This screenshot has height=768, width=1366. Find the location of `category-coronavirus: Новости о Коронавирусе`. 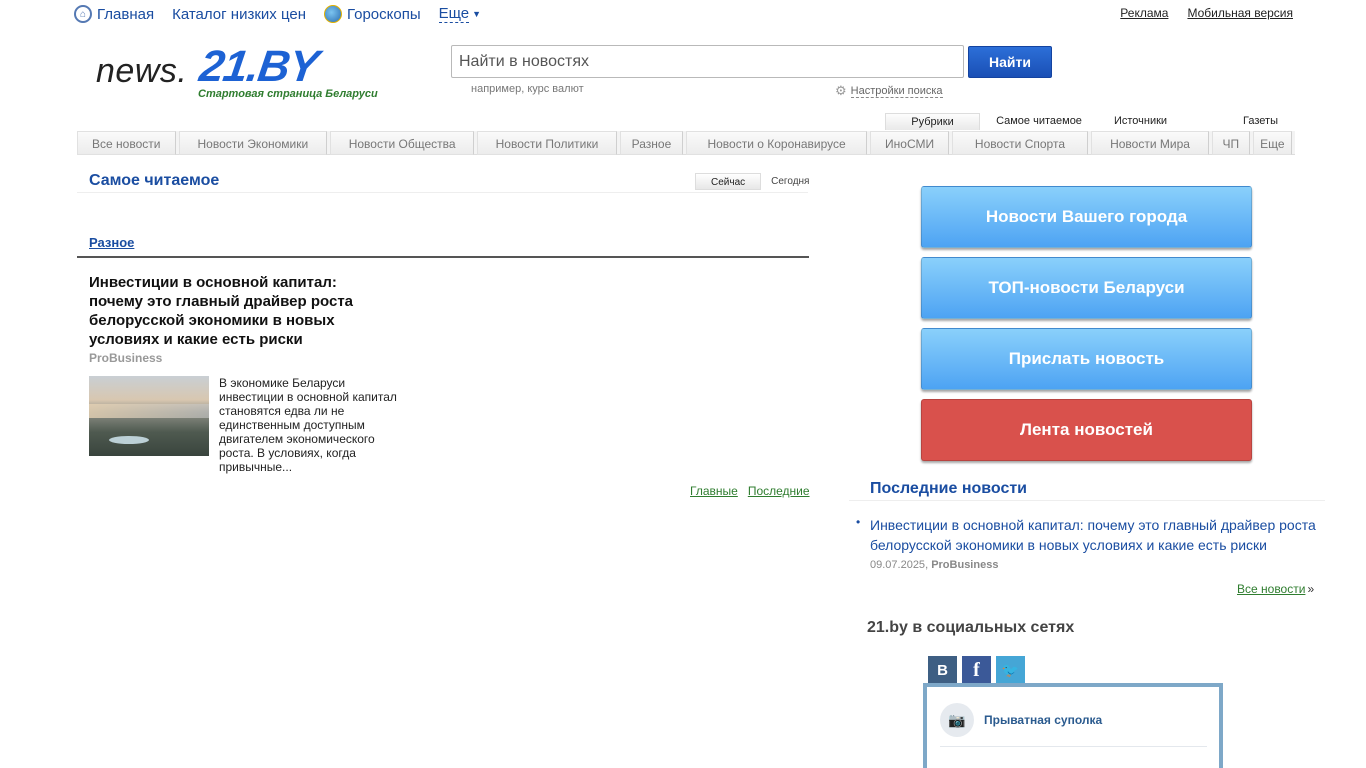

category-coronavirus: Новости о Коронавирусе is located at coordinates (776, 143).